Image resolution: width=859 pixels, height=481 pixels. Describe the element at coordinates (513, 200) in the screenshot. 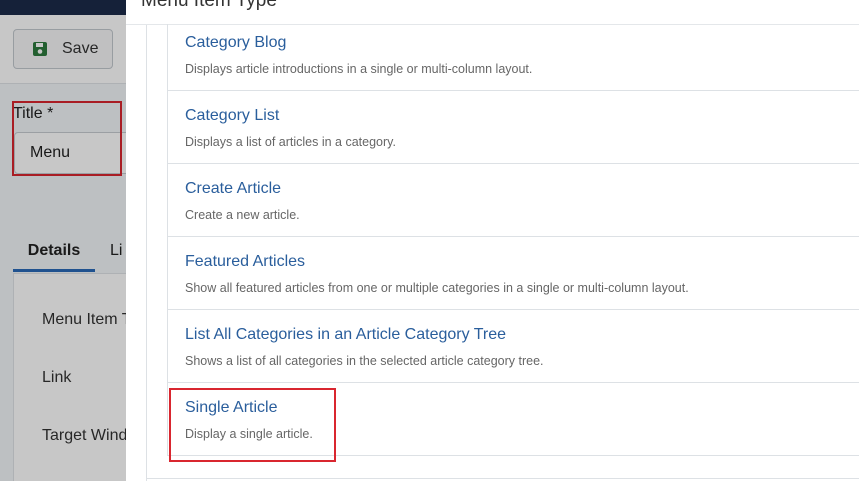

I see `list-item-create-article: Create Article Create a new article.` at that location.